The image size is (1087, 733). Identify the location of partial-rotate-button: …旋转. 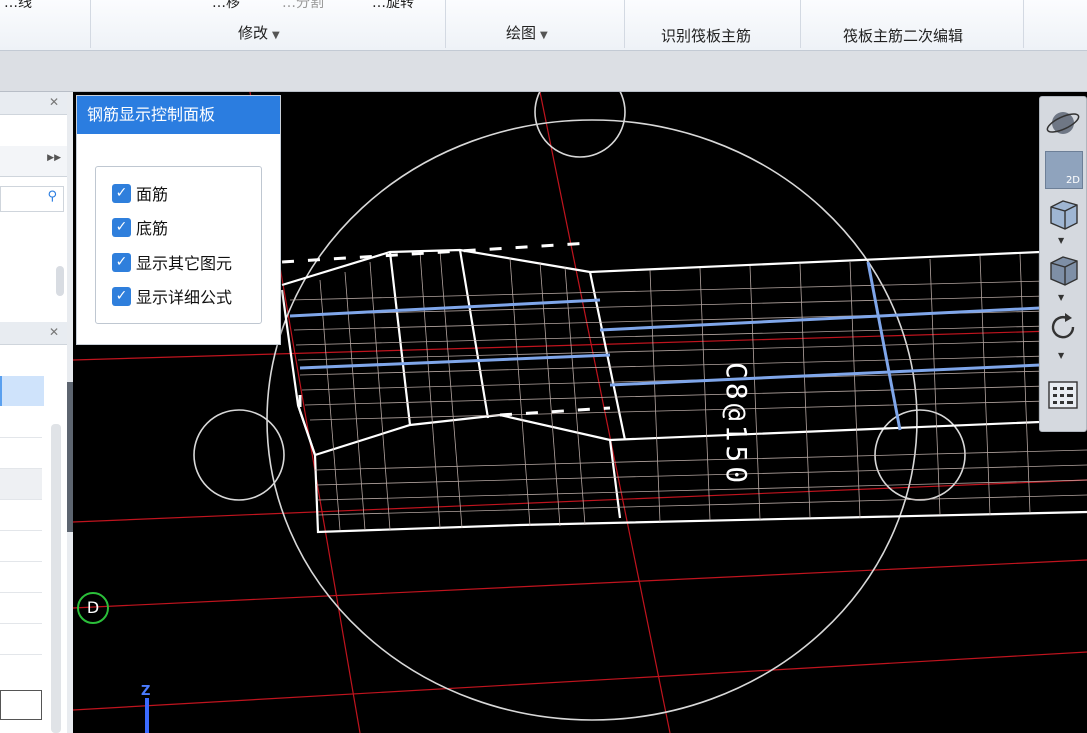
(393, 6).